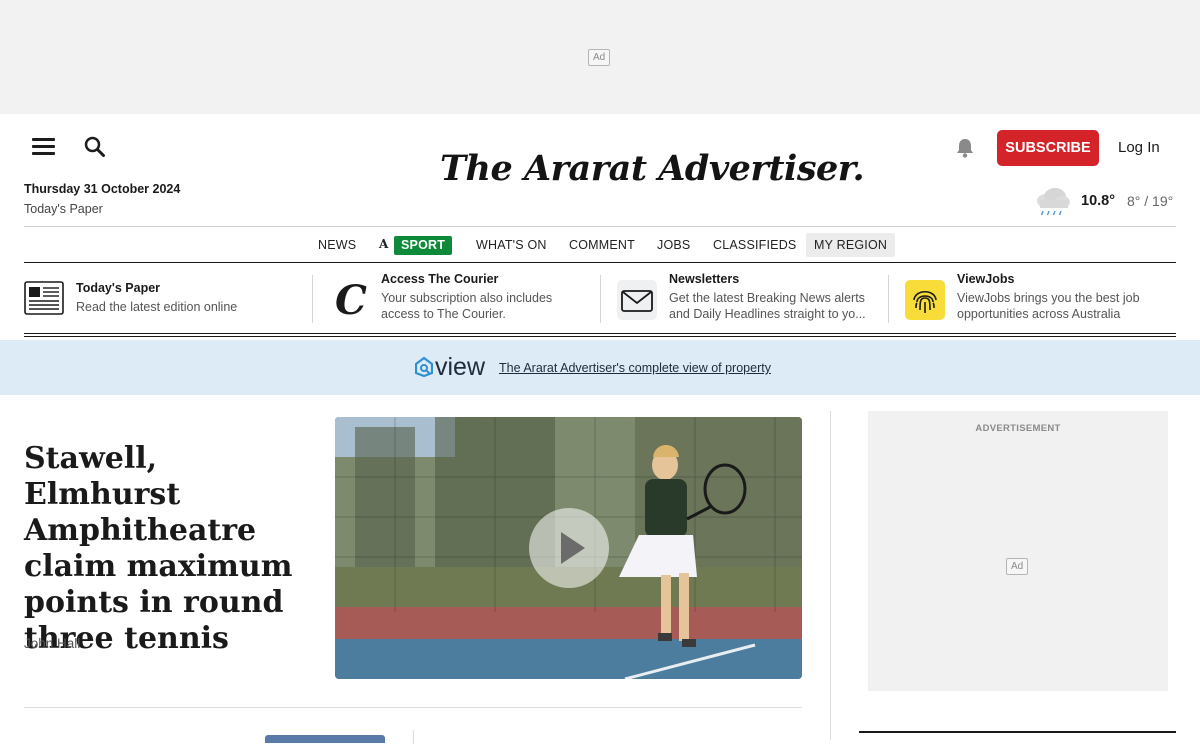  I want to click on promo-desc: Read the latest edition online, so click(157, 307).